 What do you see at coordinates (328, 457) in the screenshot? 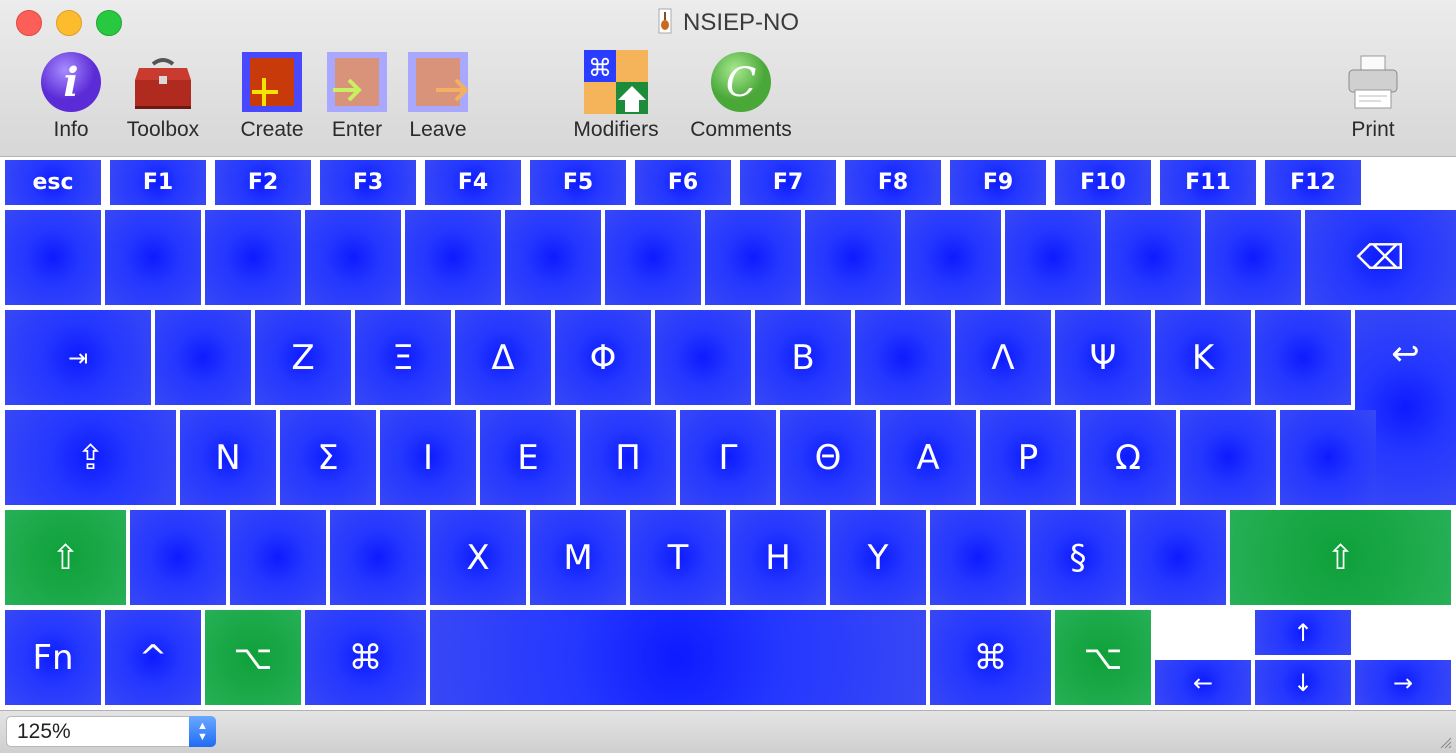
I see `key-home-row-2: Σ` at bounding box center [328, 457].